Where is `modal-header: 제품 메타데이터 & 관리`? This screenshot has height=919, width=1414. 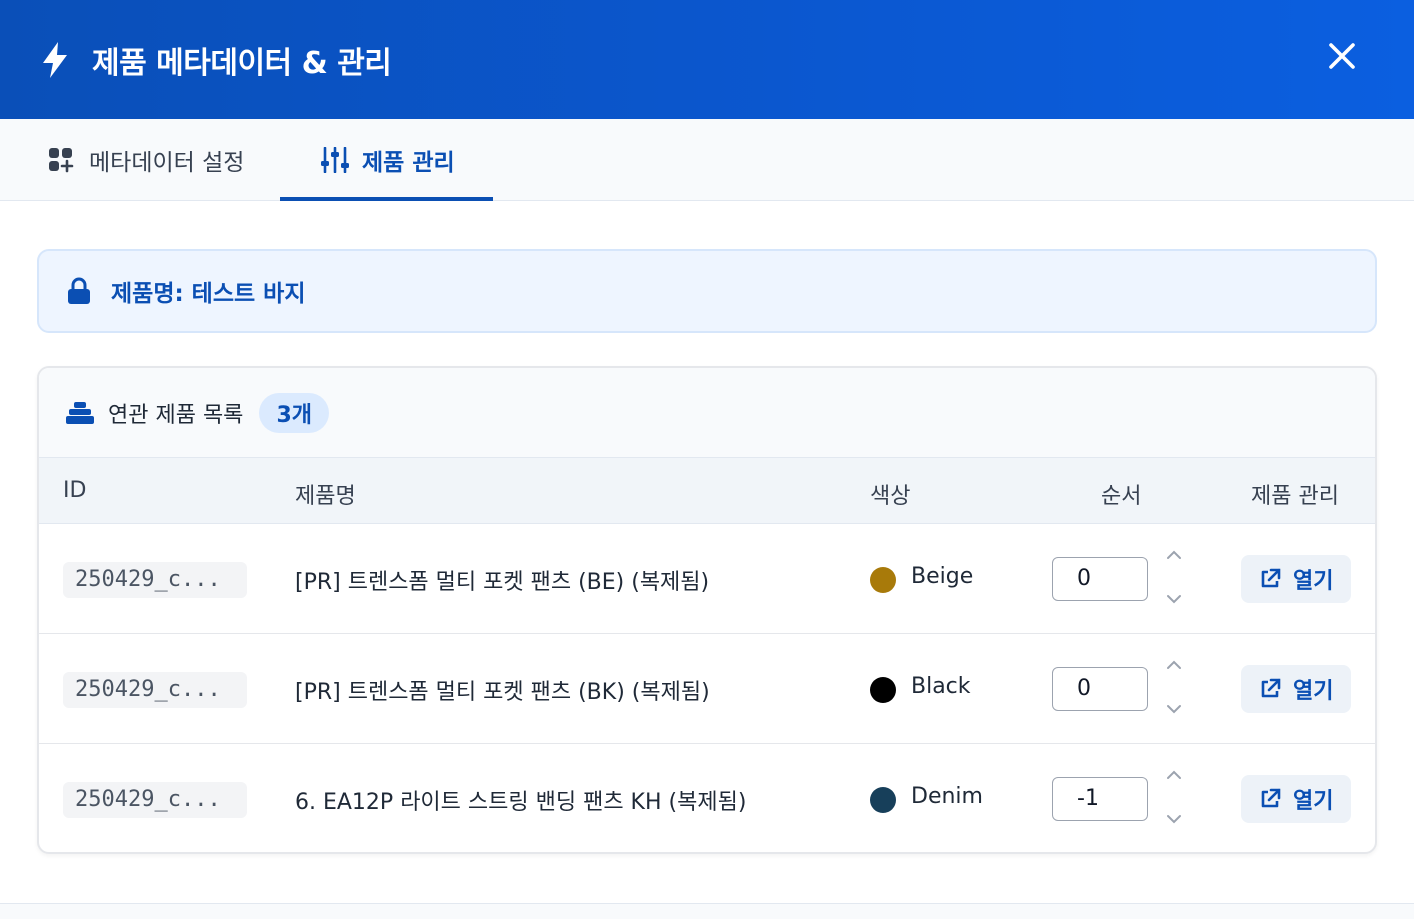
modal-header: 제품 메타데이터 & 관리 is located at coordinates (707, 59).